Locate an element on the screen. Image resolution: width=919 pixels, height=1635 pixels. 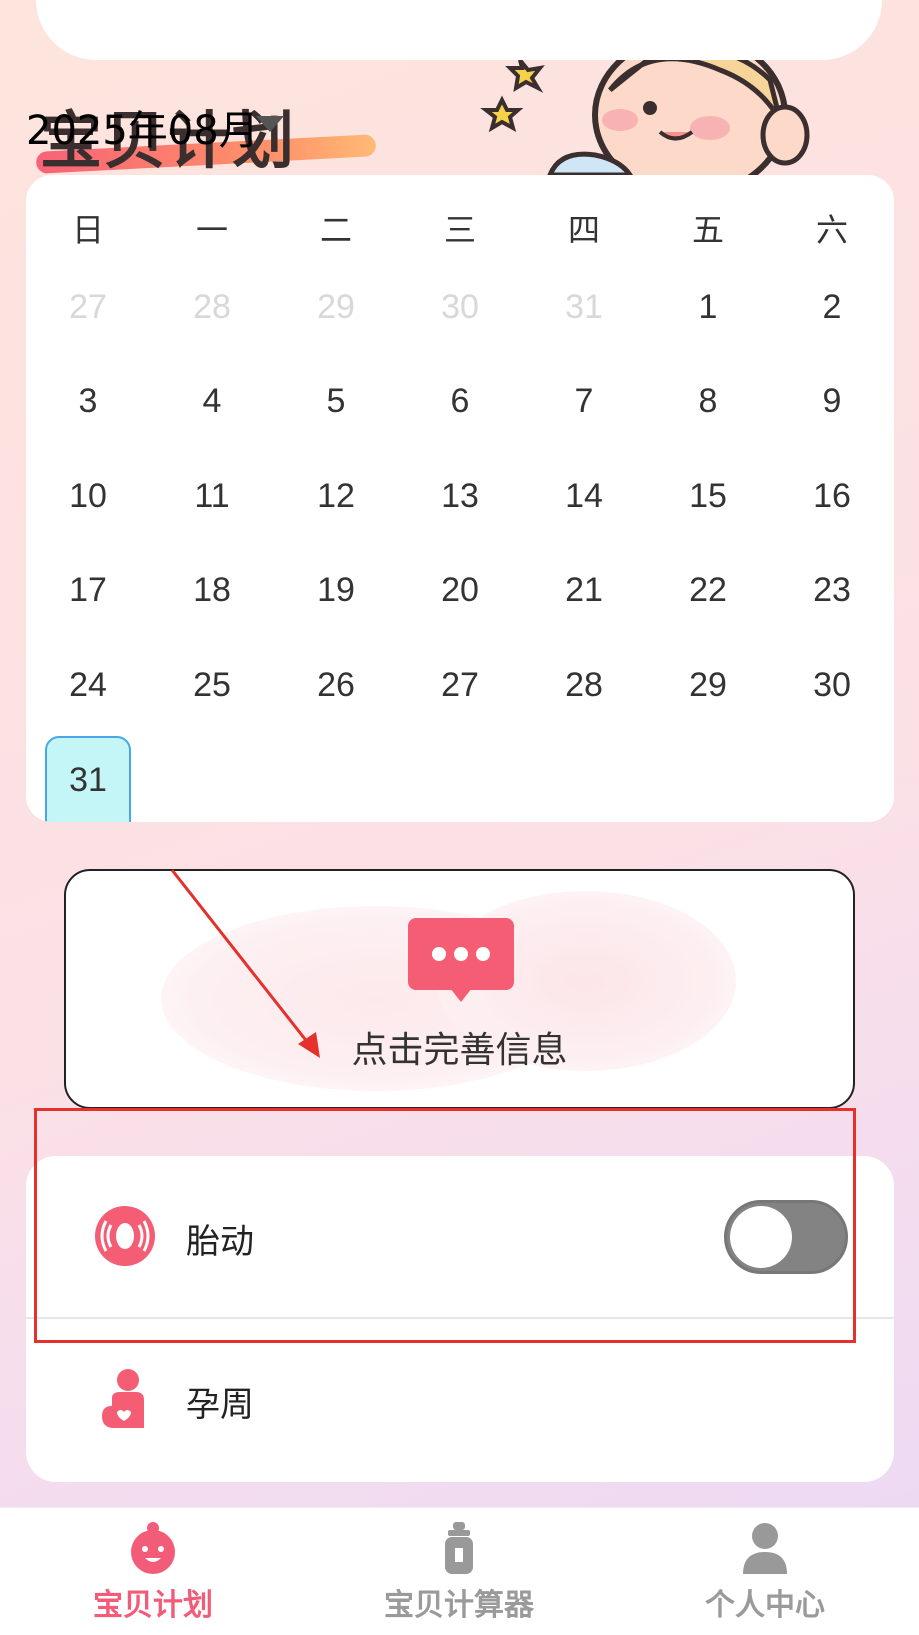
annotation-arrow is located at coordinates (245, 963).